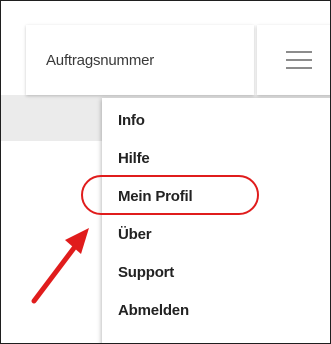 This screenshot has height=344, width=331. I want to click on order-number-field: Auftragsnummer, so click(140, 60).